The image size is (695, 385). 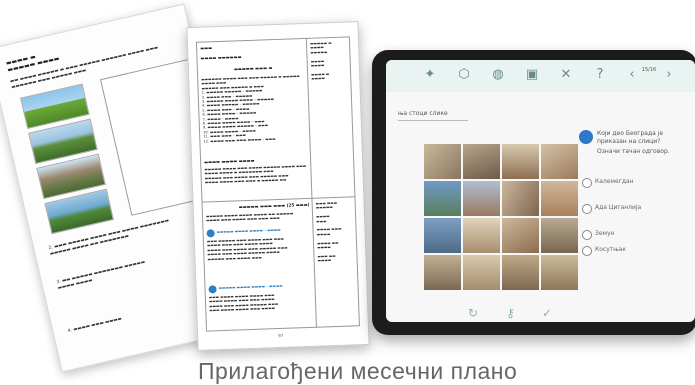 I want to click on page-heading: ▬▬▬, so click(x=206, y=48).